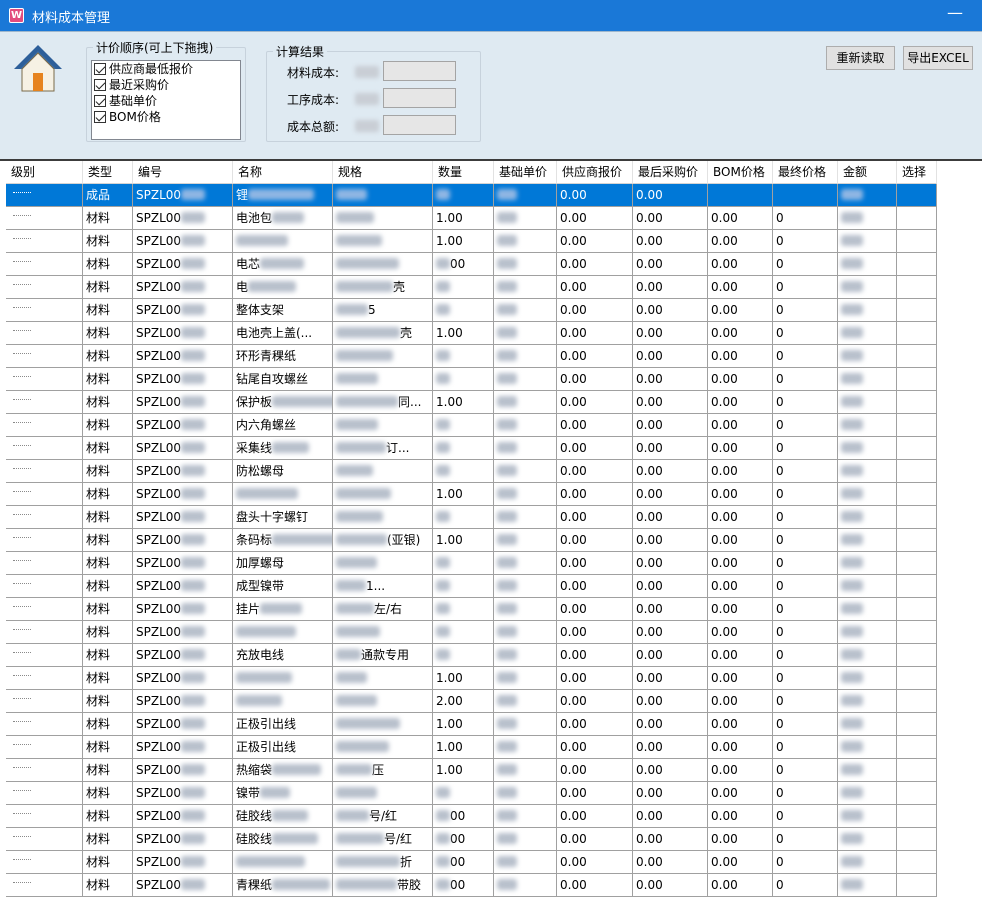 The image size is (982, 899). What do you see at coordinates (166, 117) in the screenshot?
I see `pricing-order-item: BOM价格` at bounding box center [166, 117].